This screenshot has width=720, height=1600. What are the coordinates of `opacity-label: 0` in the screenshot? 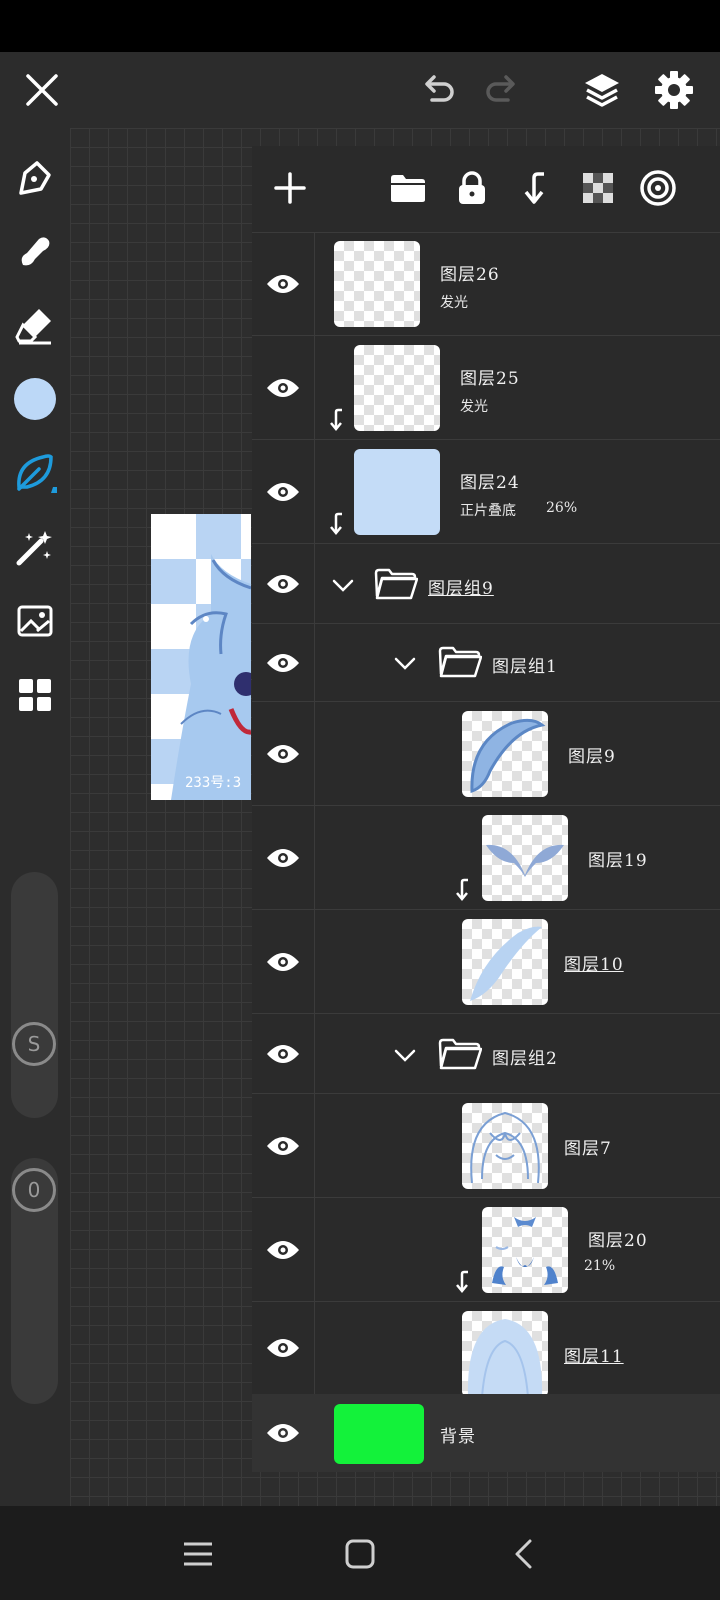 It's located at (34, 1190).